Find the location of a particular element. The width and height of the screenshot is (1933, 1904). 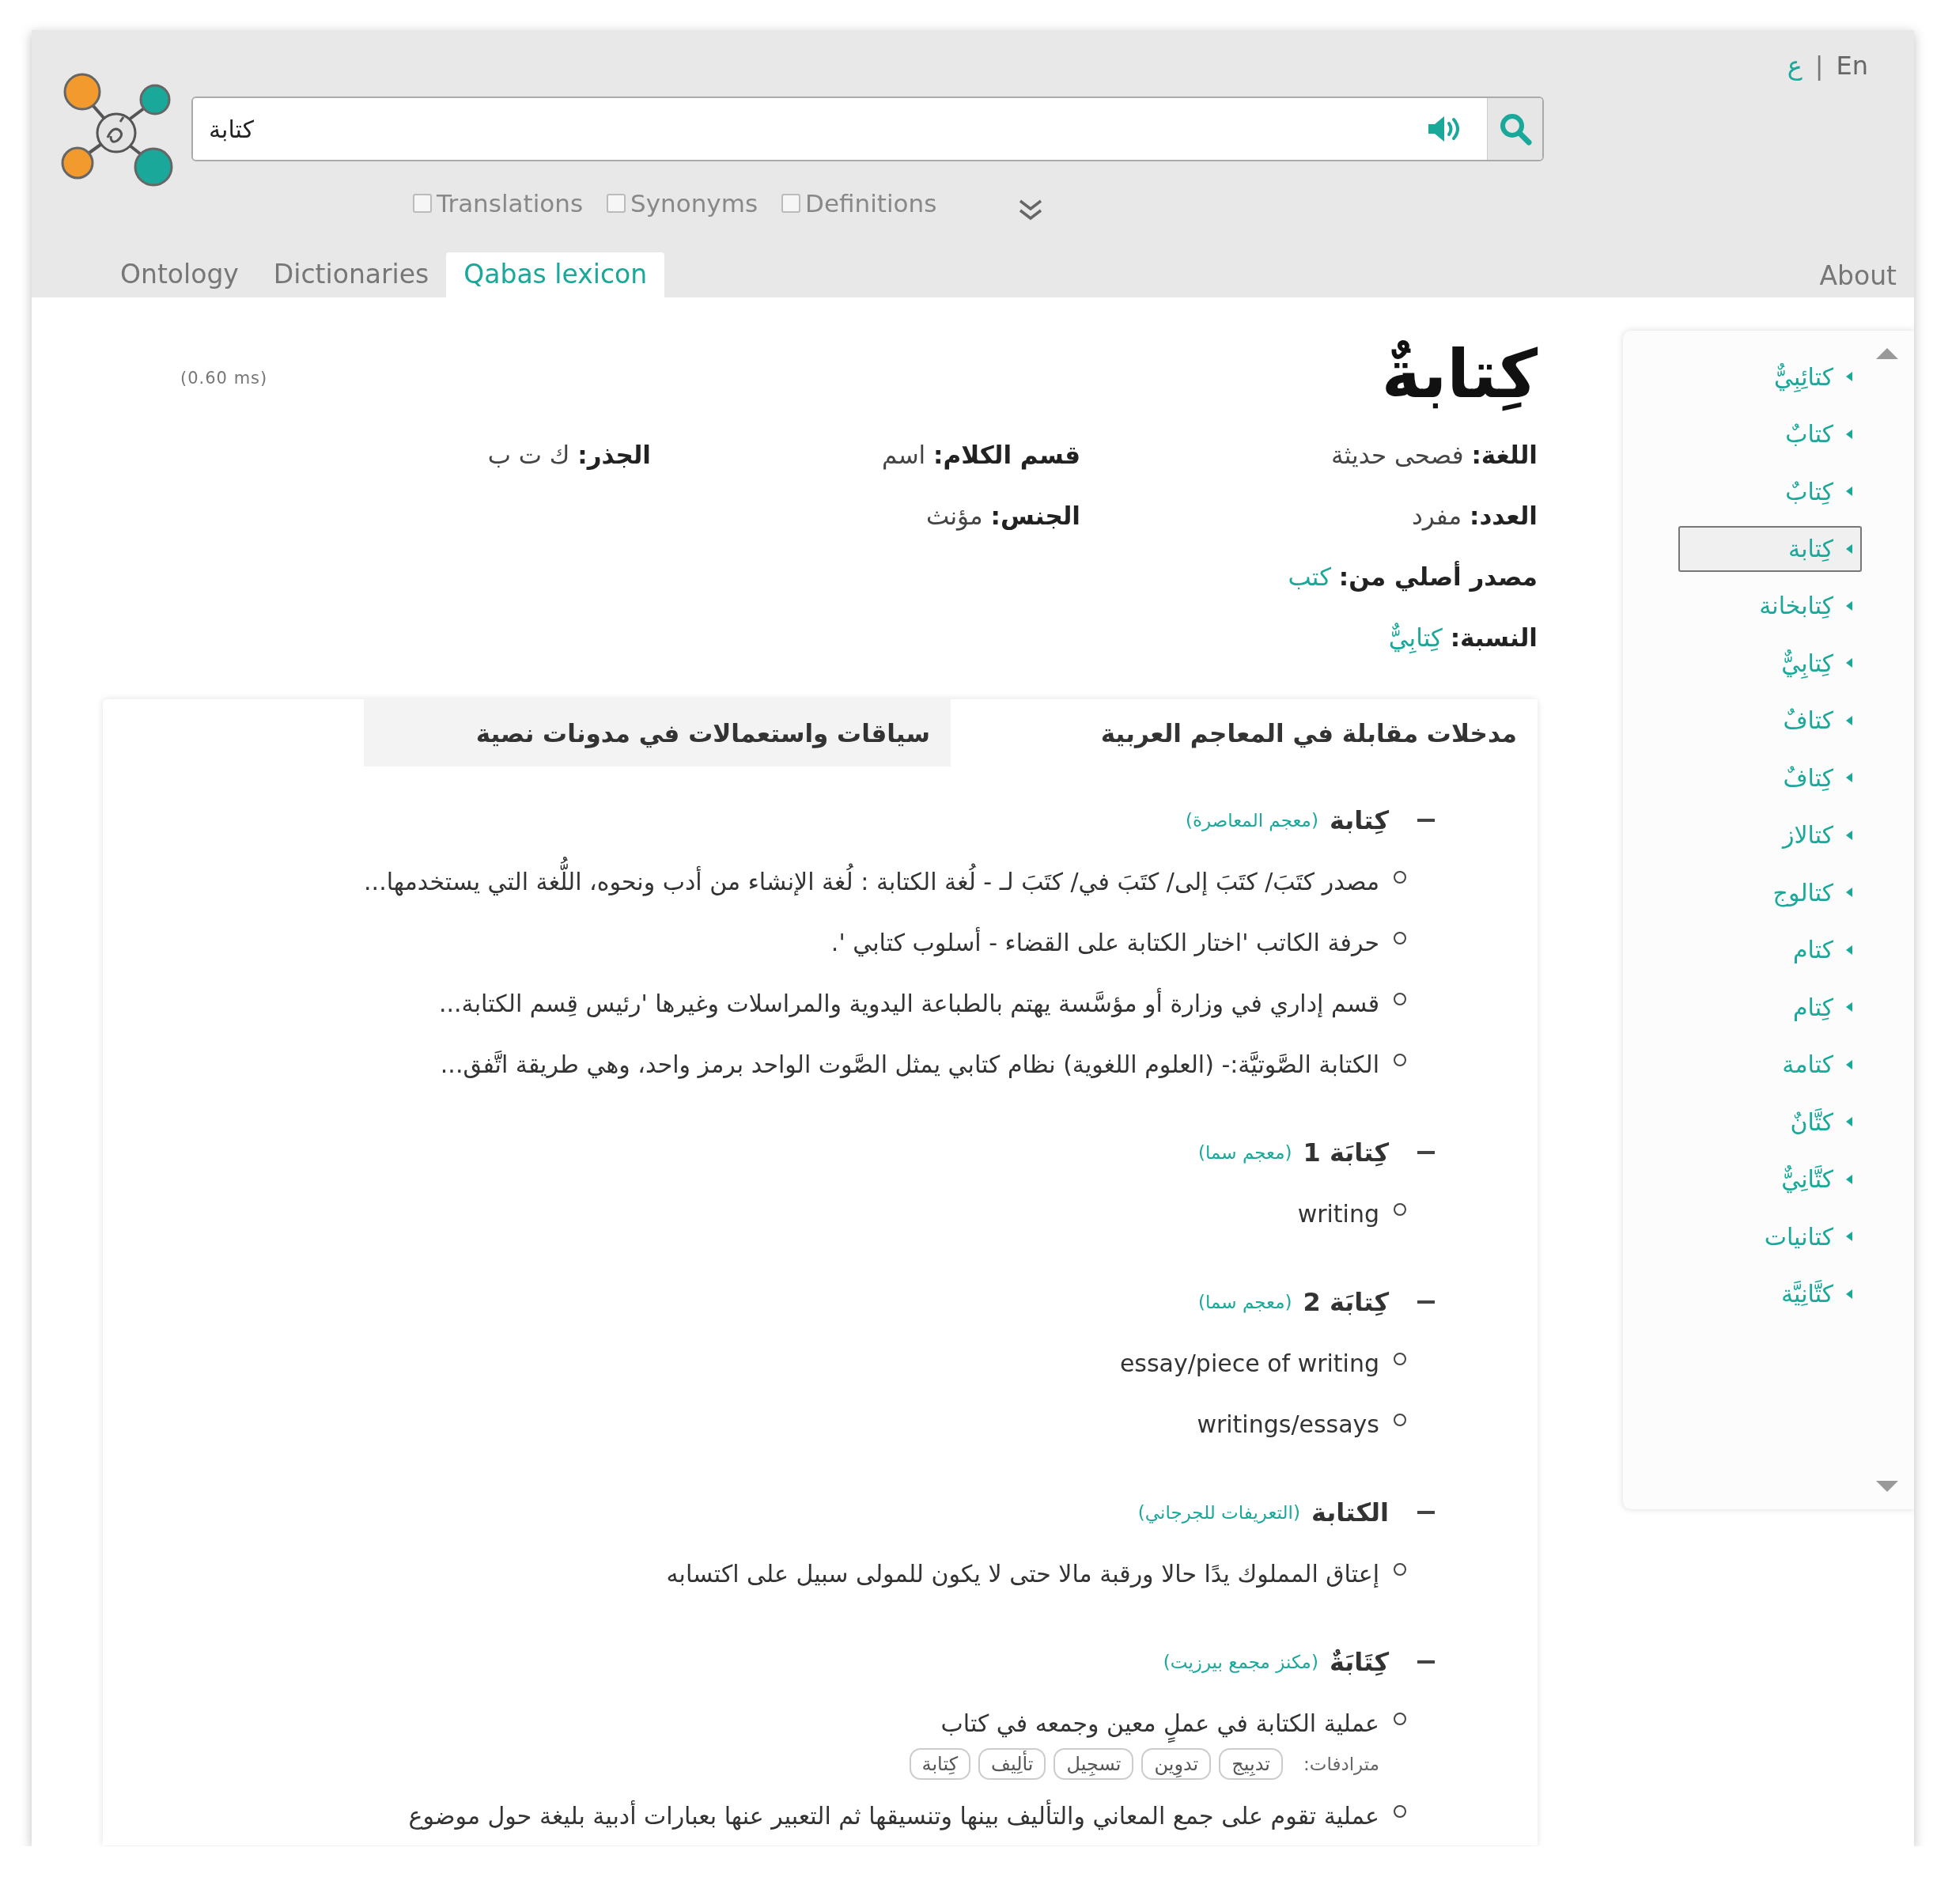

word-list-item: كِتام is located at coordinates (1770, 1007).